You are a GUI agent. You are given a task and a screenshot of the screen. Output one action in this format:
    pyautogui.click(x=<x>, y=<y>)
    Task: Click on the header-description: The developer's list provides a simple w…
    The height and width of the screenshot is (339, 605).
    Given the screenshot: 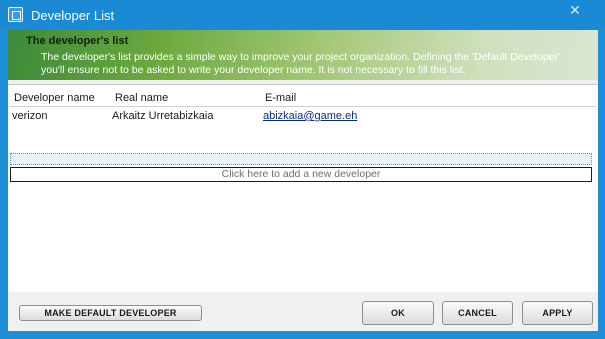 What is the action you would take?
    pyautogui.click(x=301, y=63)
    